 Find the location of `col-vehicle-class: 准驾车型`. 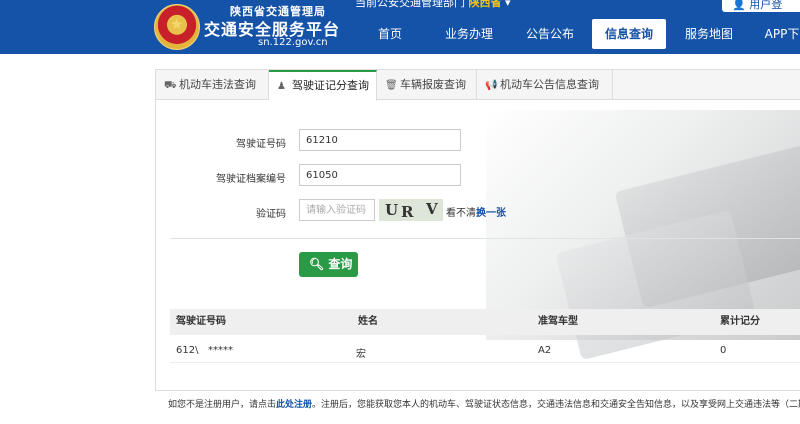

col-vehicle-class: 准驾车型 is located at coordinates (558, 321).